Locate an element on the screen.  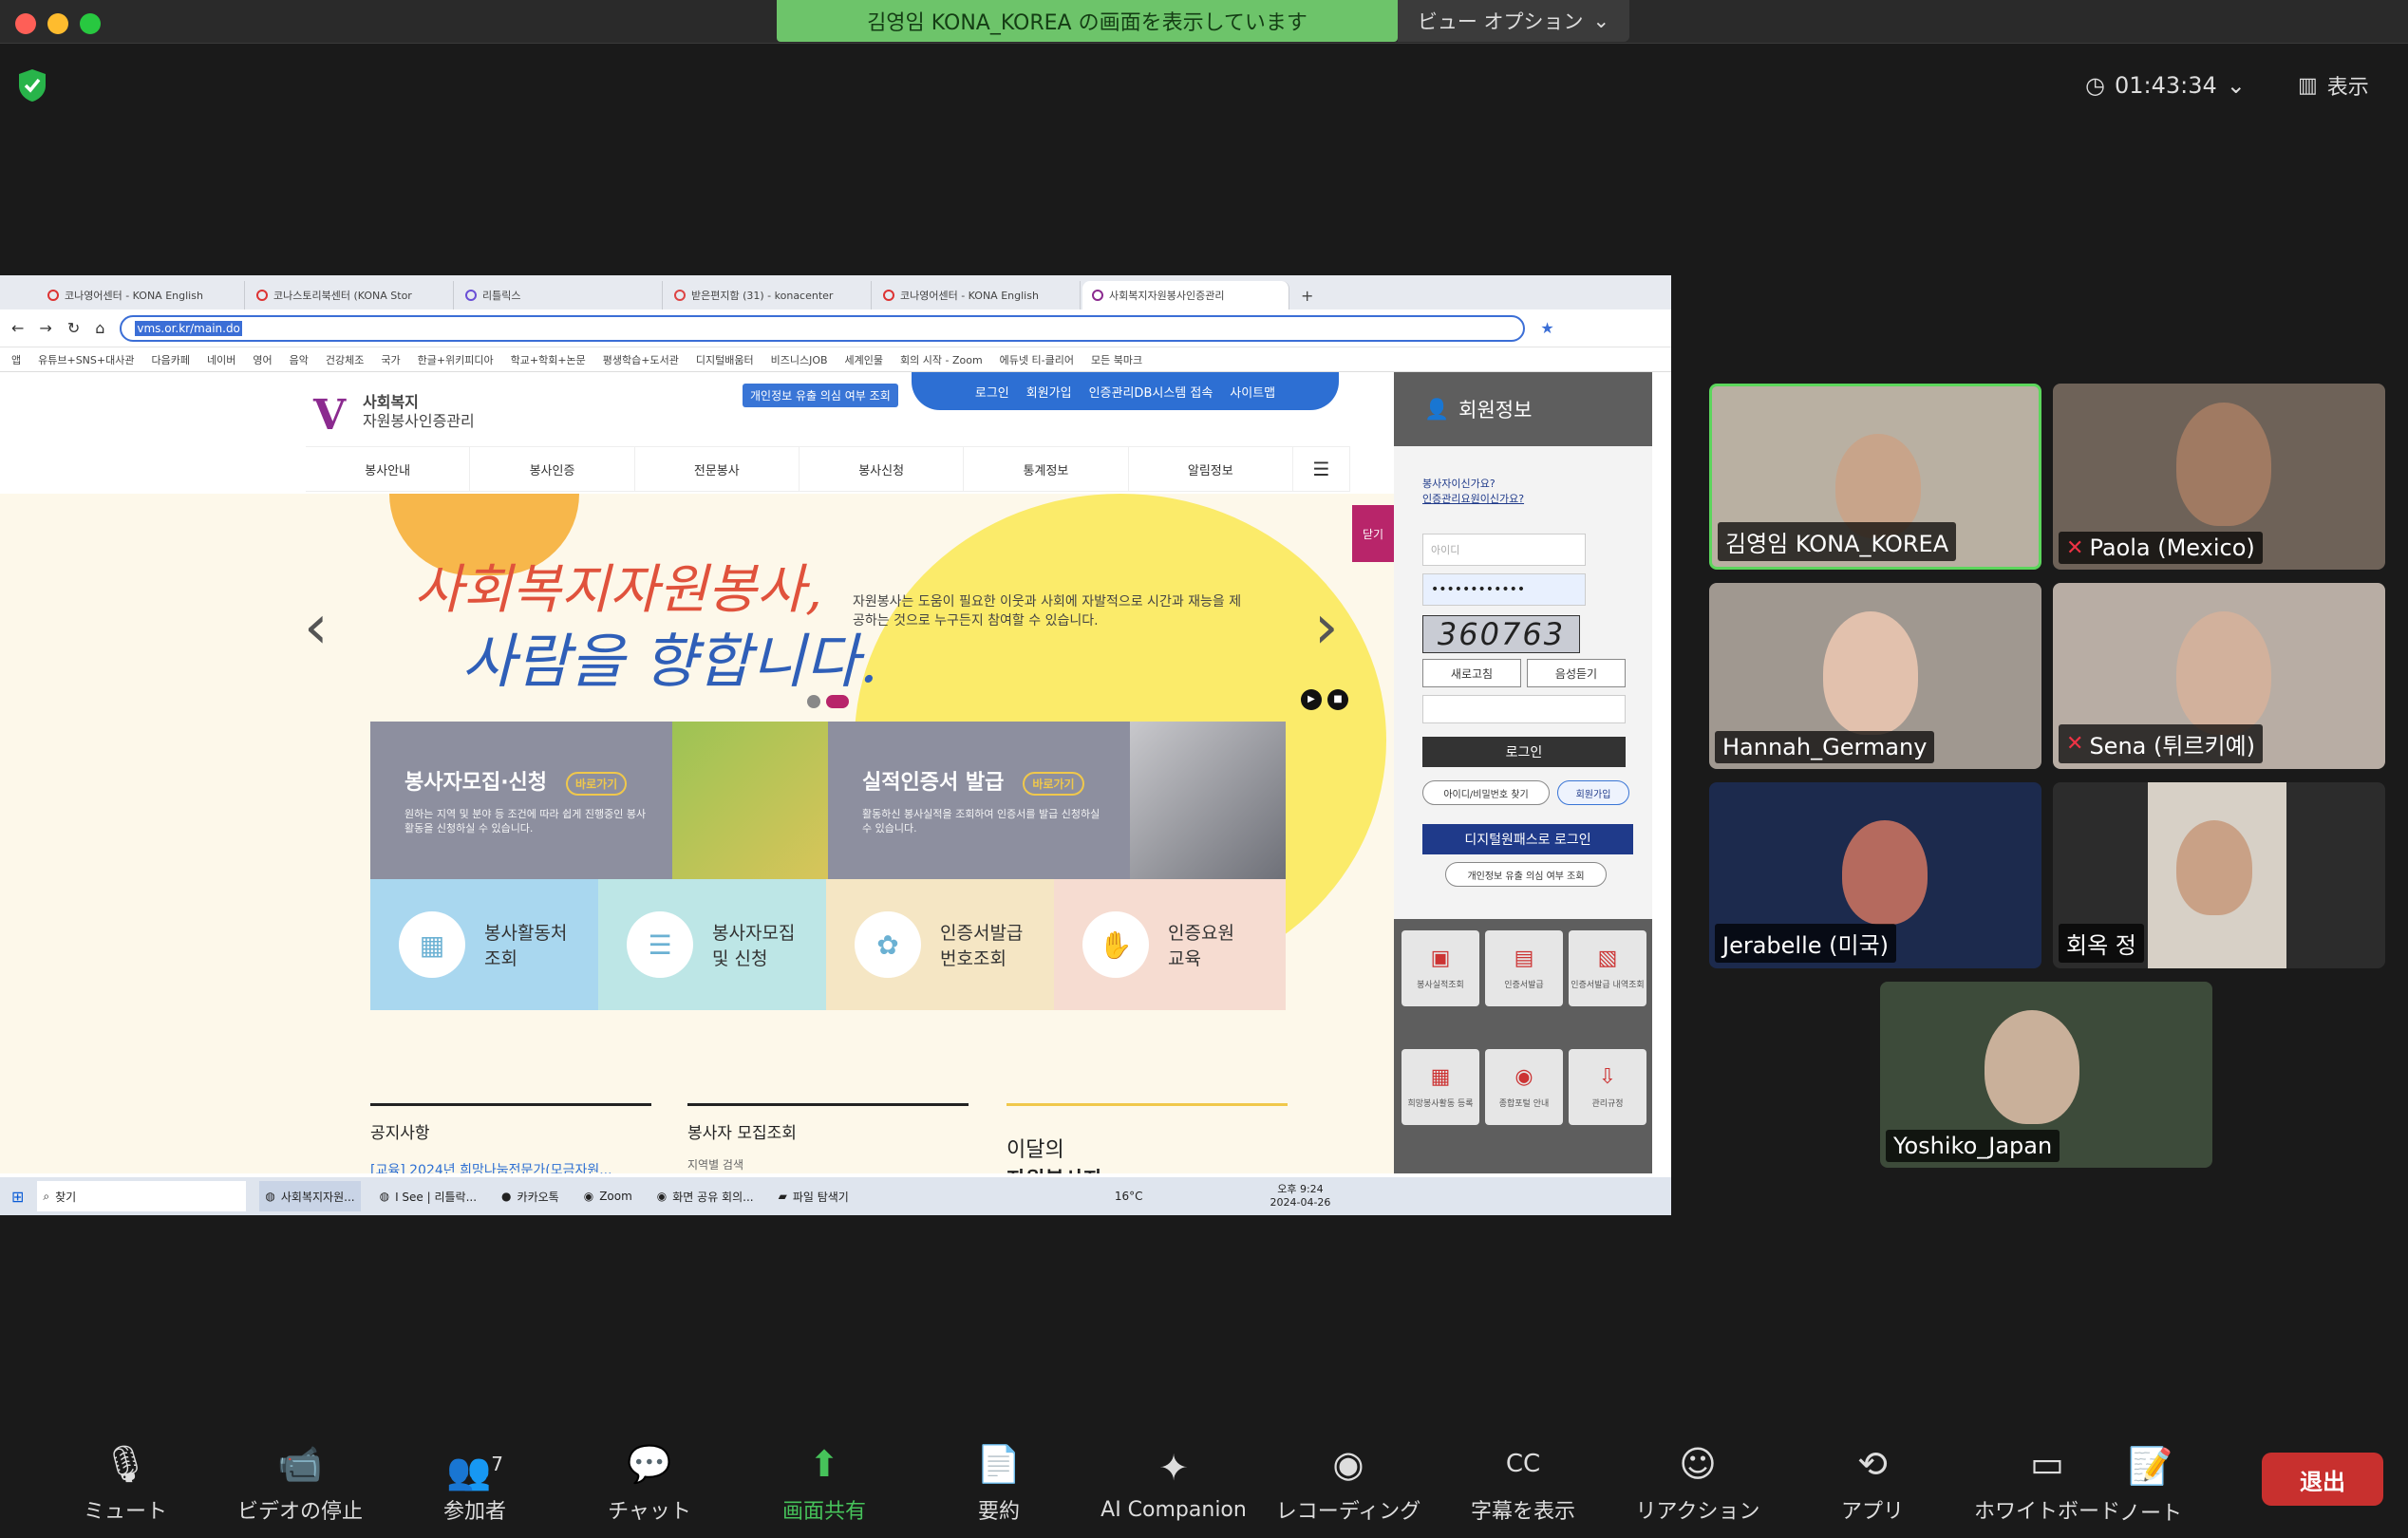
db-link: 인증관리DB시스템 접속 is located at coordinates (1151, 392).